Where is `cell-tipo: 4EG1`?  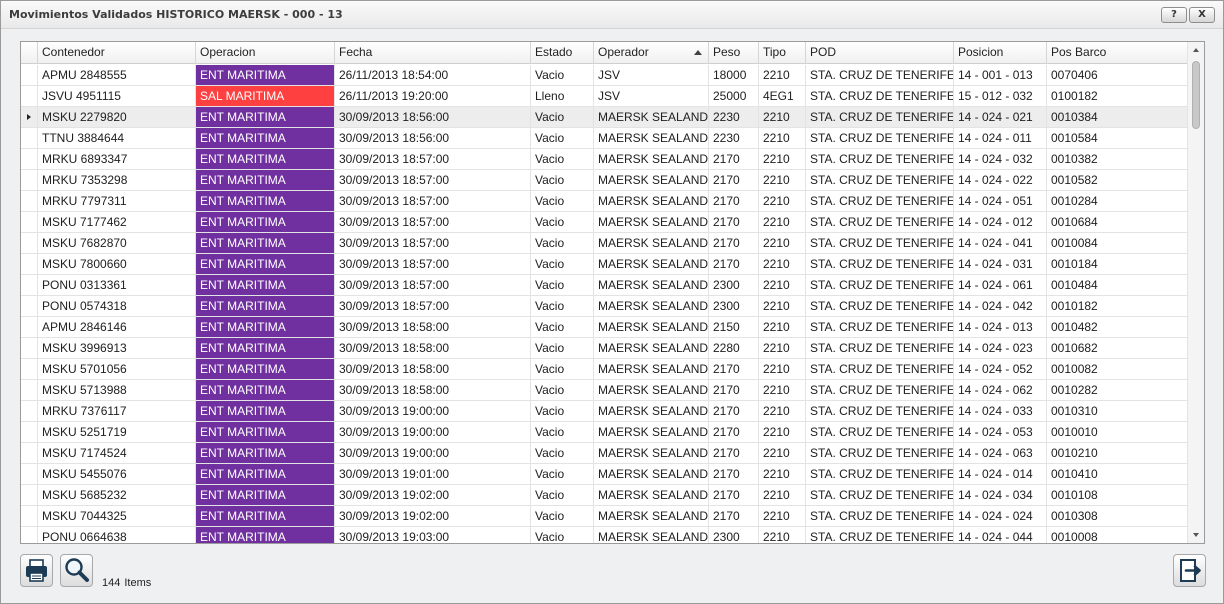
cell-tipo: 4EG1 is located at coordinates (782, 96).